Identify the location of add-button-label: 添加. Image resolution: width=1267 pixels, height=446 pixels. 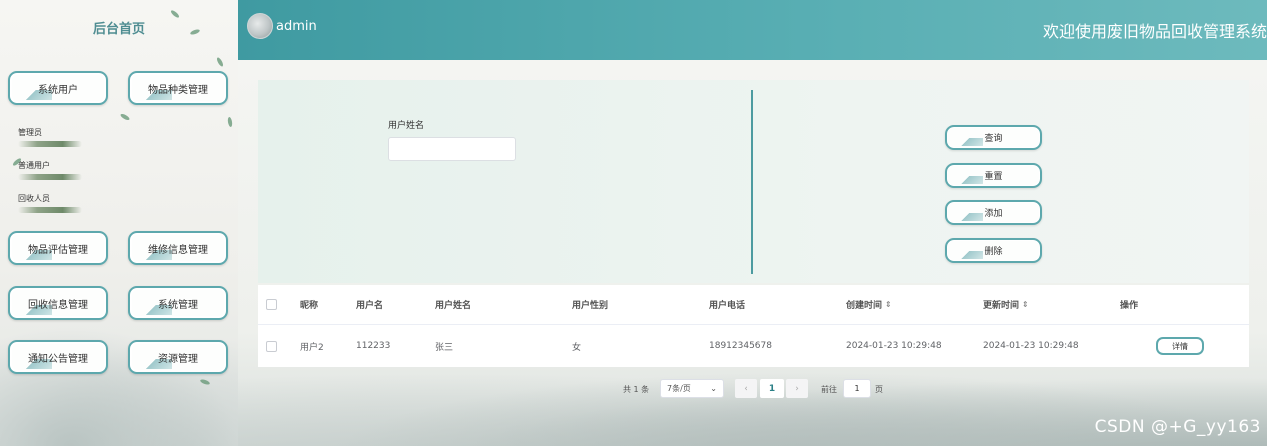
(993, 214).